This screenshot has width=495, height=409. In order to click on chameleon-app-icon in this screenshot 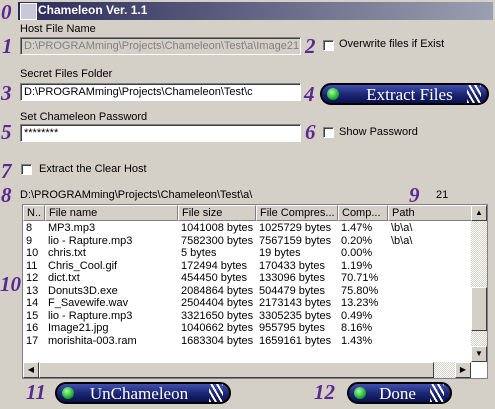, I will do `click(28, 11)`.